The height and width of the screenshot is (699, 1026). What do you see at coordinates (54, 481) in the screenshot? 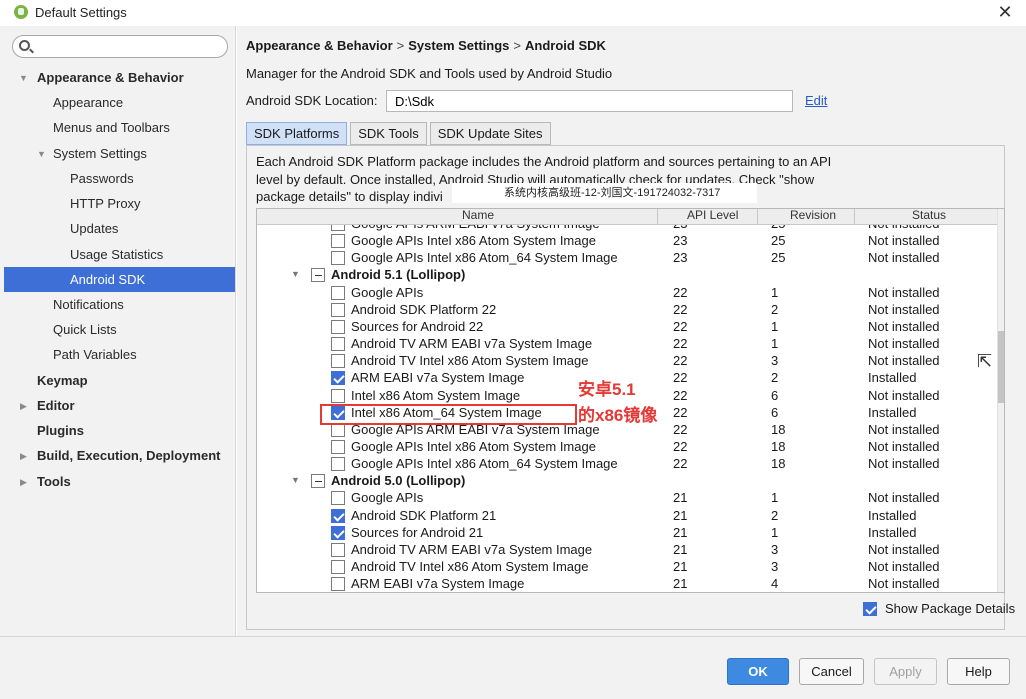
I see `sidebar-item-tools: Tools` at bounding box center [54, 481].